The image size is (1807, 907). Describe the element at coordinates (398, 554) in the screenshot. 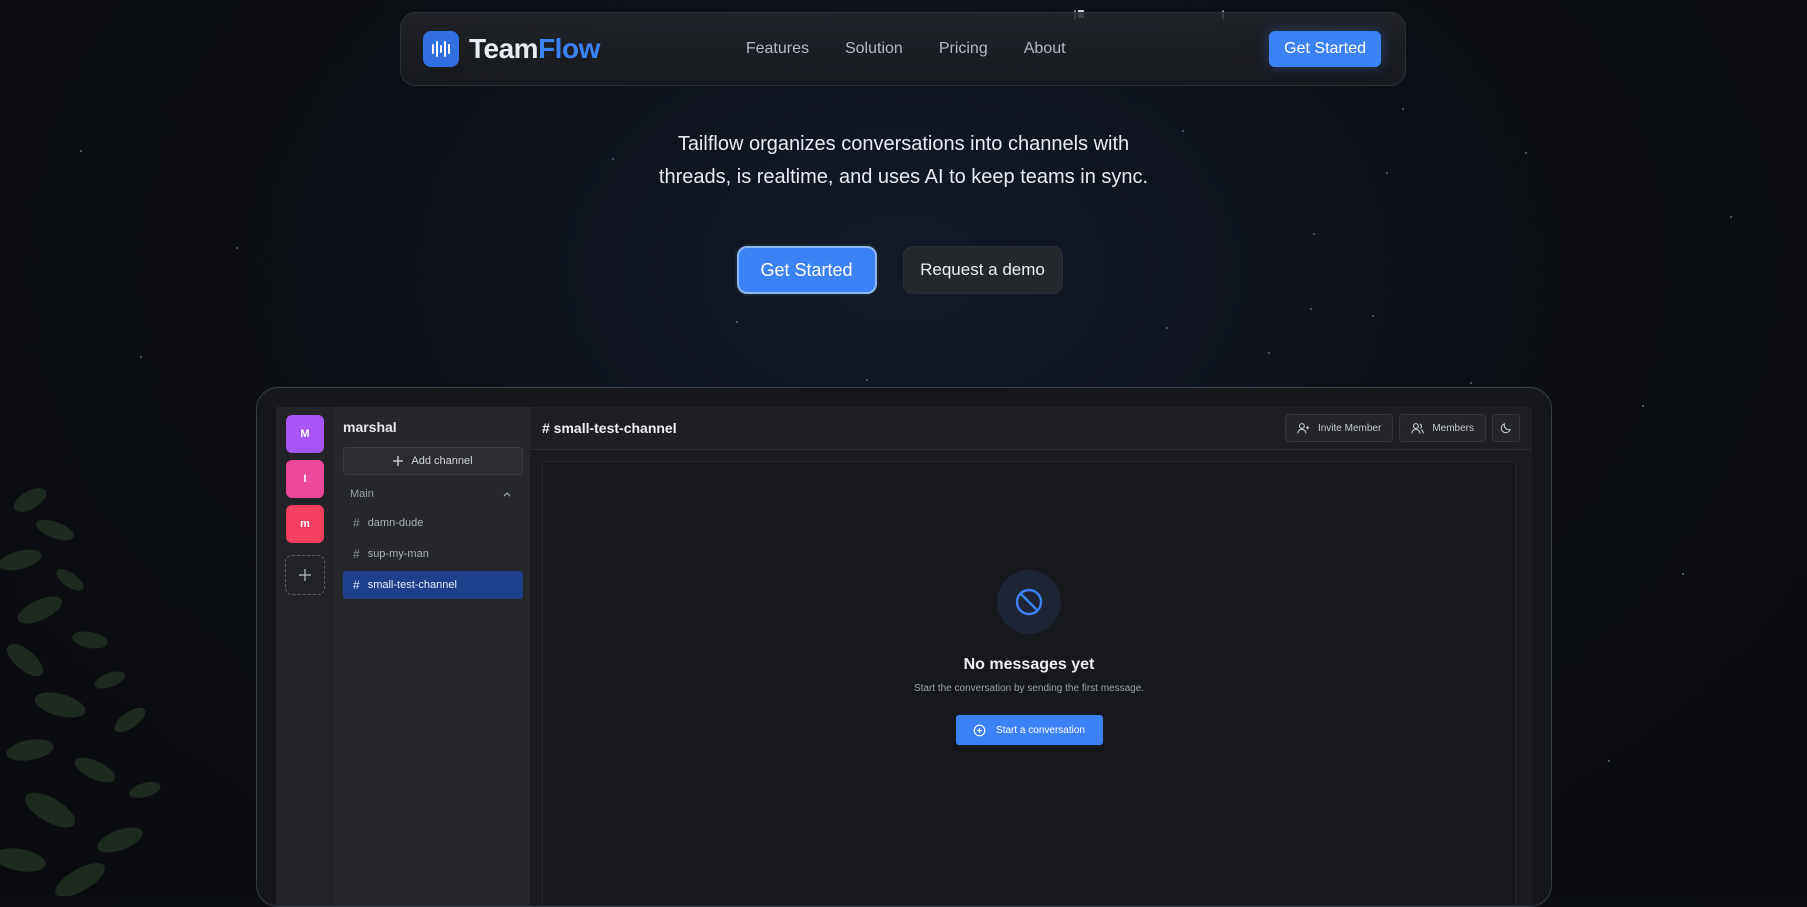

I see `channel-name: sup-my-man` at that location.